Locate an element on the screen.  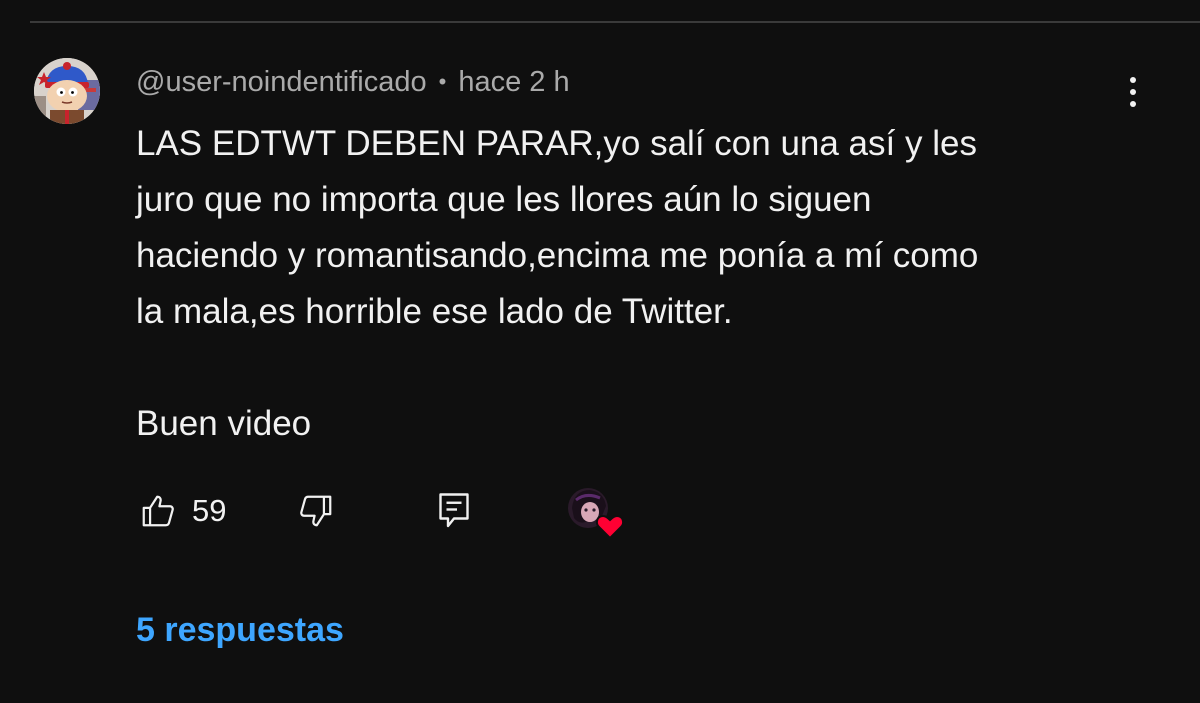
comment-header: @user-noindentificado • hace 2 h is located at coordinates (353, 82).